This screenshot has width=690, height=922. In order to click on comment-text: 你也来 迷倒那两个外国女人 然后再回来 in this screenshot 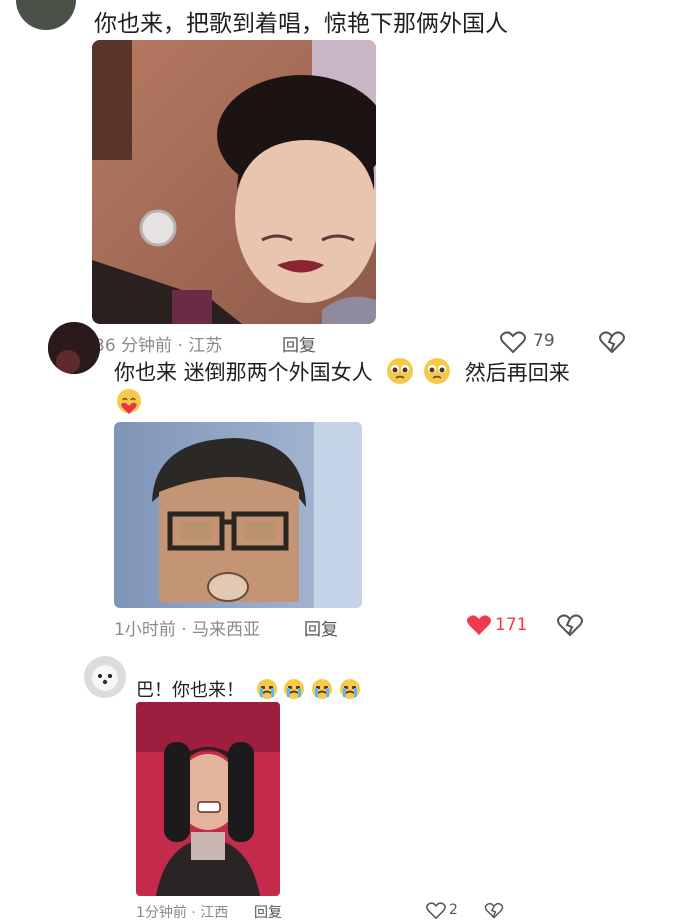, I will do `click(342, 373)`.